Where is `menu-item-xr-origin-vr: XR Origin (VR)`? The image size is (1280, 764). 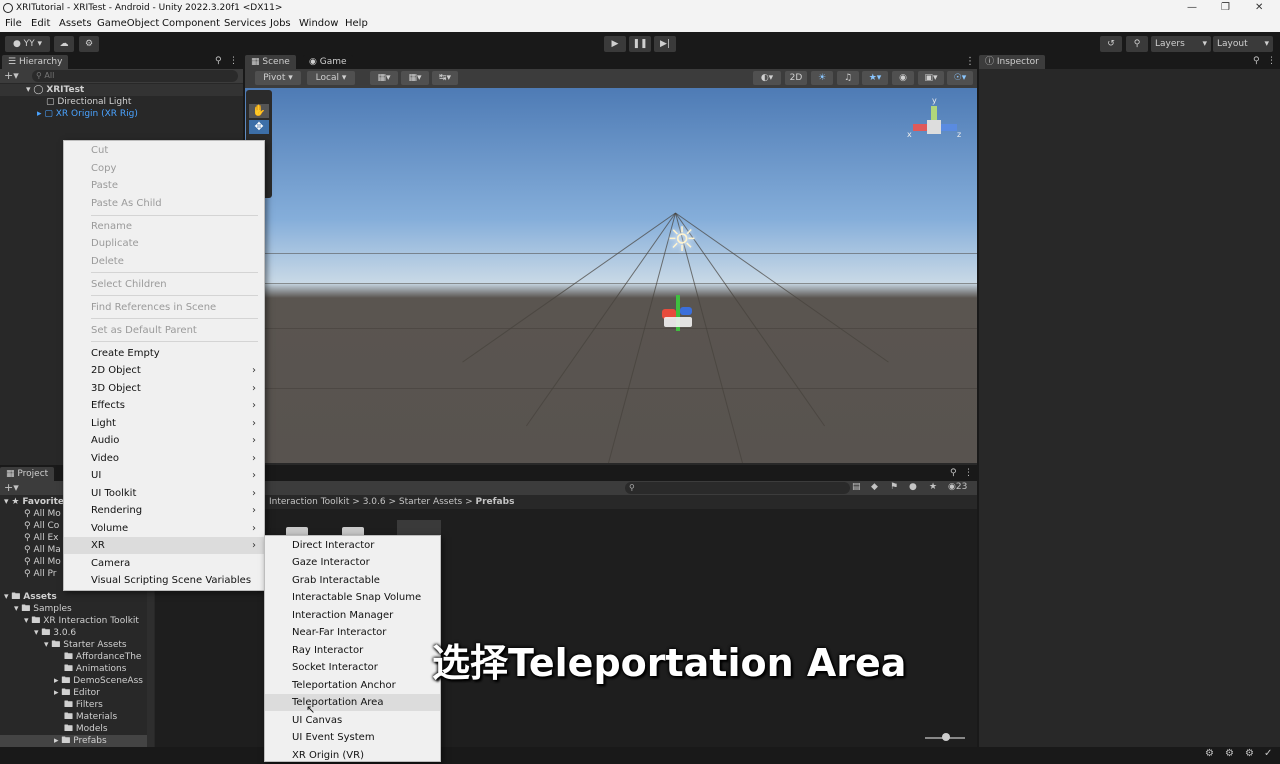 menu-item-xr-origin-vr: XR Origin (VR) is located at coordinates (352, 755).